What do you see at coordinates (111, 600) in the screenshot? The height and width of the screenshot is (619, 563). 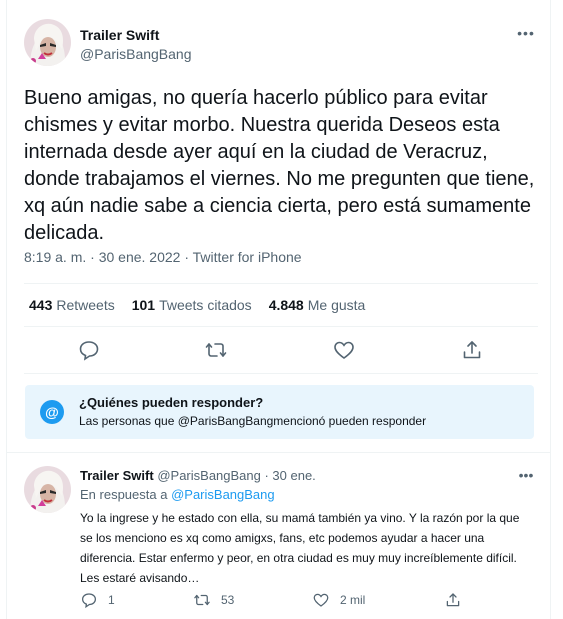 I see `reply-count: 1` at bounding box center [111, 600].